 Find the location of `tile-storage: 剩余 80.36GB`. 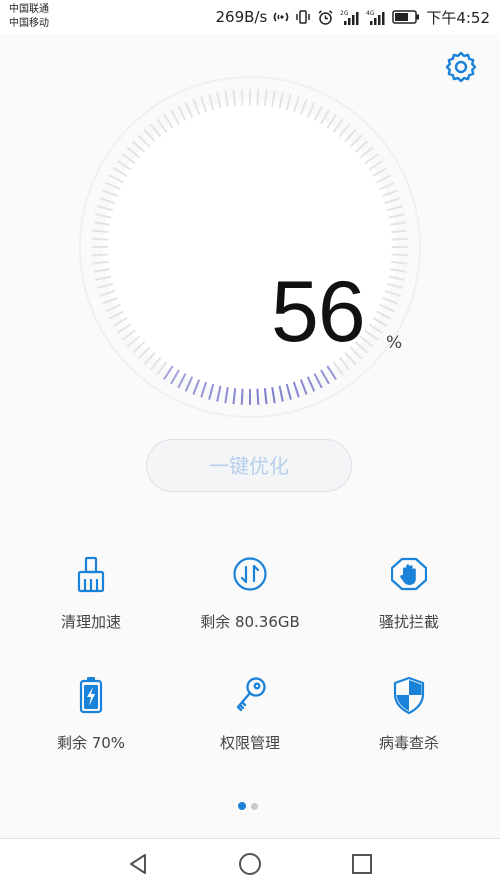

tile-storage: 剩余 80.36GB is located at coordinates (250, 603).